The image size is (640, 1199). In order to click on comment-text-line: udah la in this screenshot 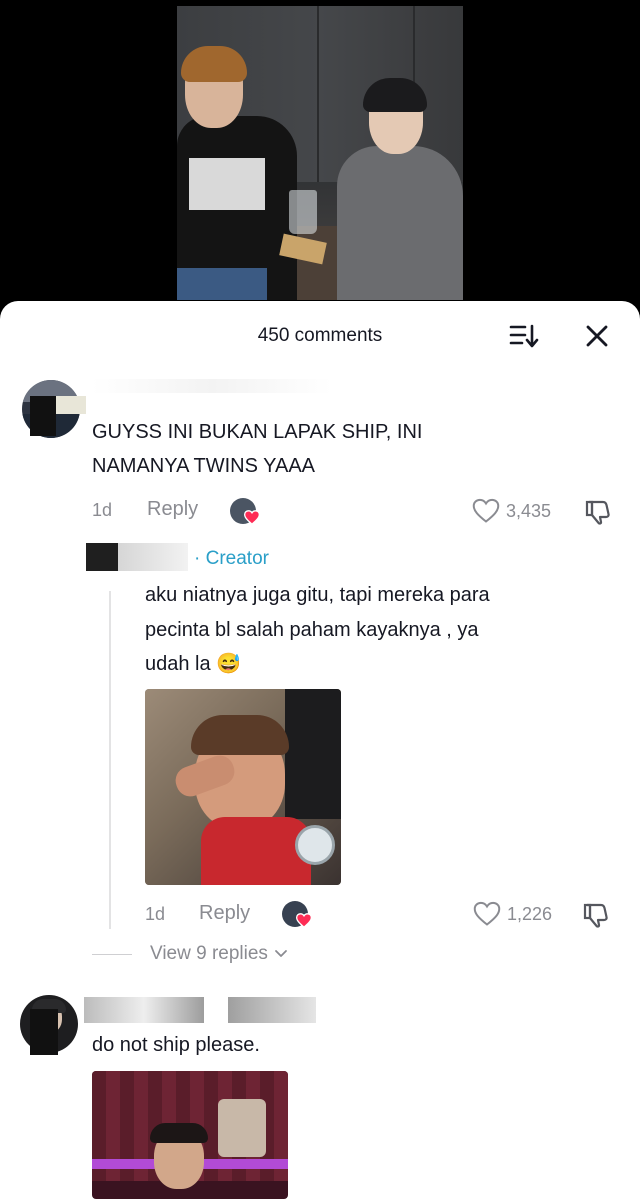, I will do `click(178, 664)`.